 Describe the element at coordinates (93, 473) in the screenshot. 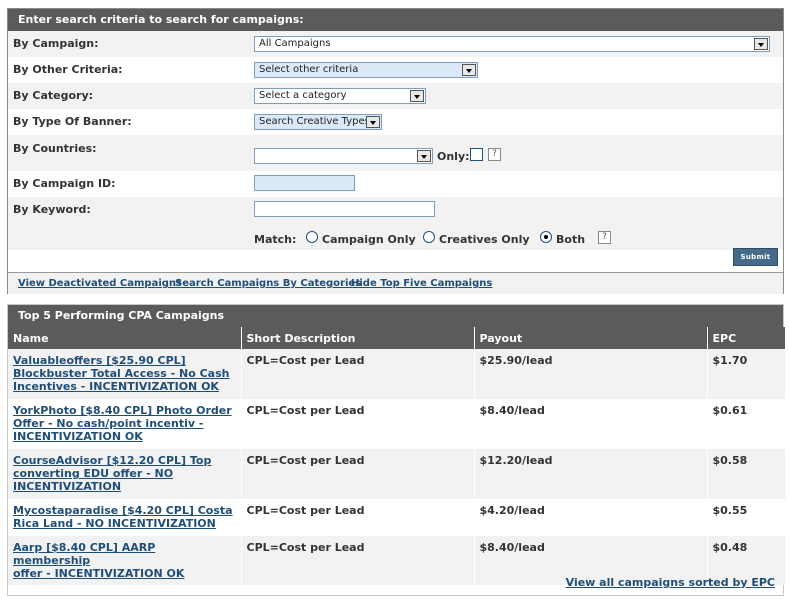

I see `campaign-name-line: converting EDU offer - NO` at that location.